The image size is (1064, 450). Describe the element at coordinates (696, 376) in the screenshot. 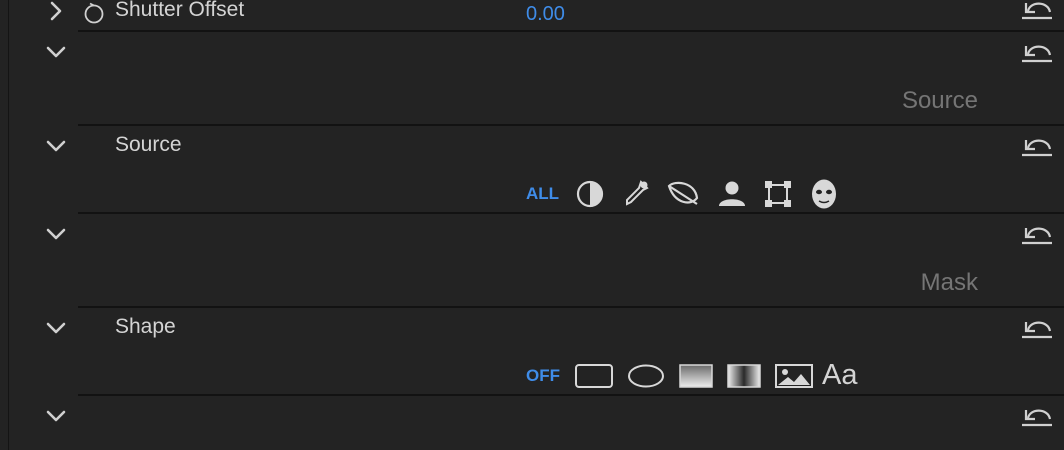

I see `linear-gradient-icon` at that location.